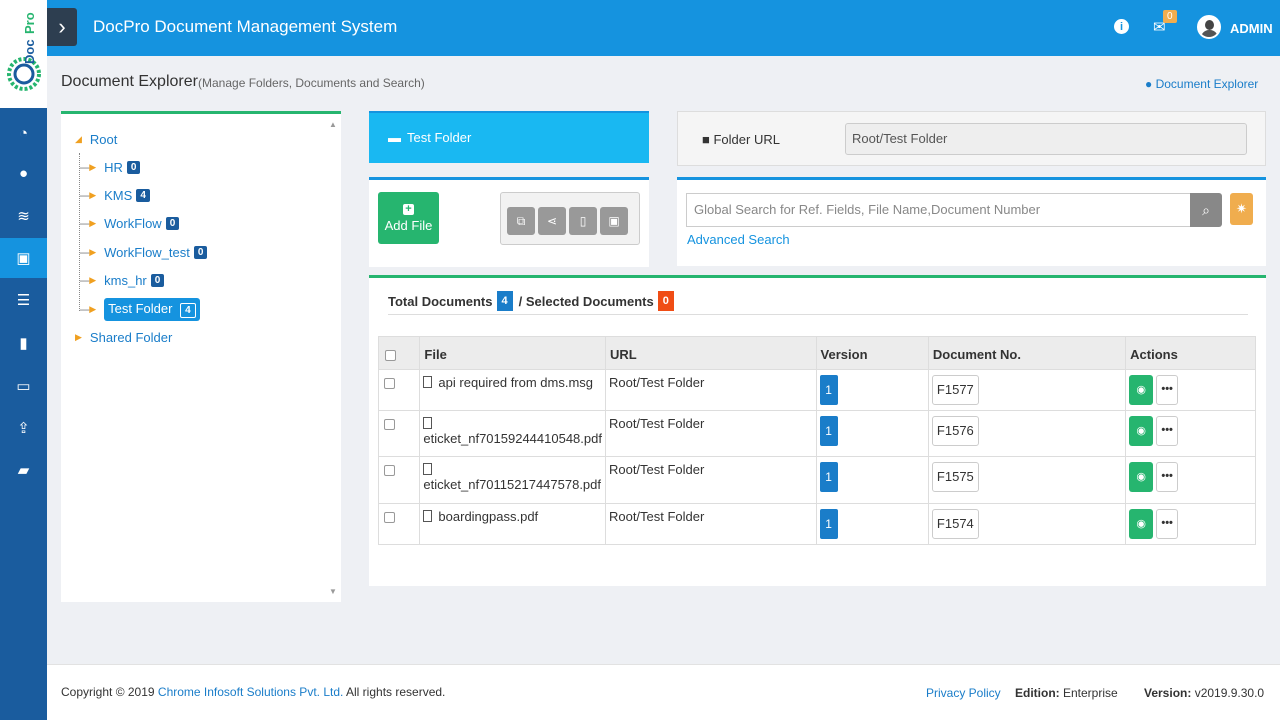  Describe the element at coordinates (963, 693) in the screenshot. I see `privacy-policy-link: Privacy Policy` at that location.